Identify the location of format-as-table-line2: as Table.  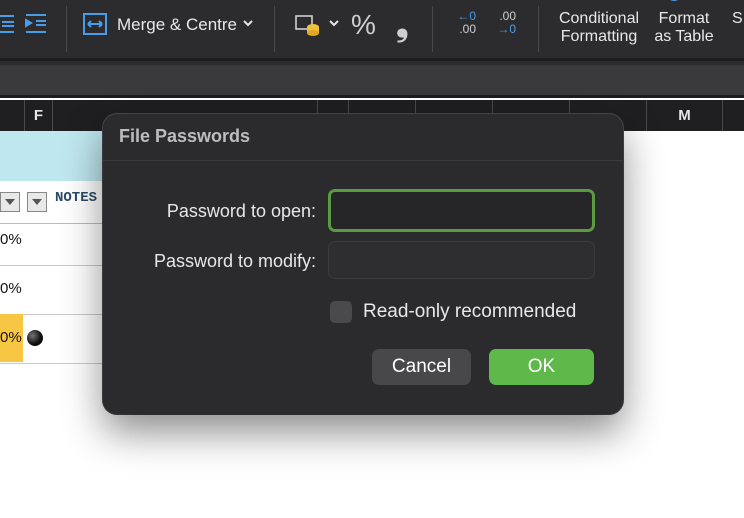
(684, 36).